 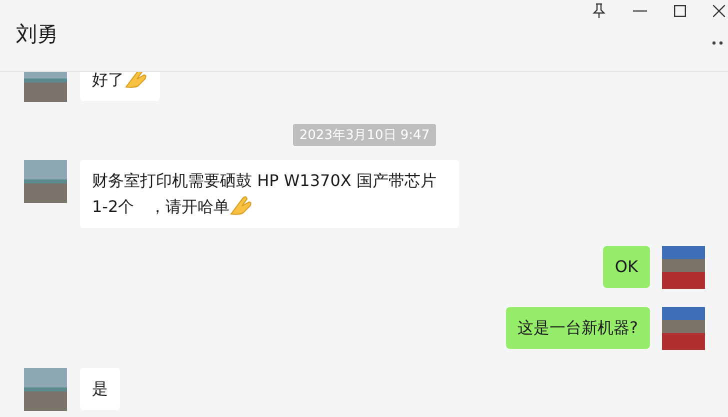 What do you see at coordinates (719, 11) in the screenshot?
I see `close-icon` at bounding box center [719, 11].